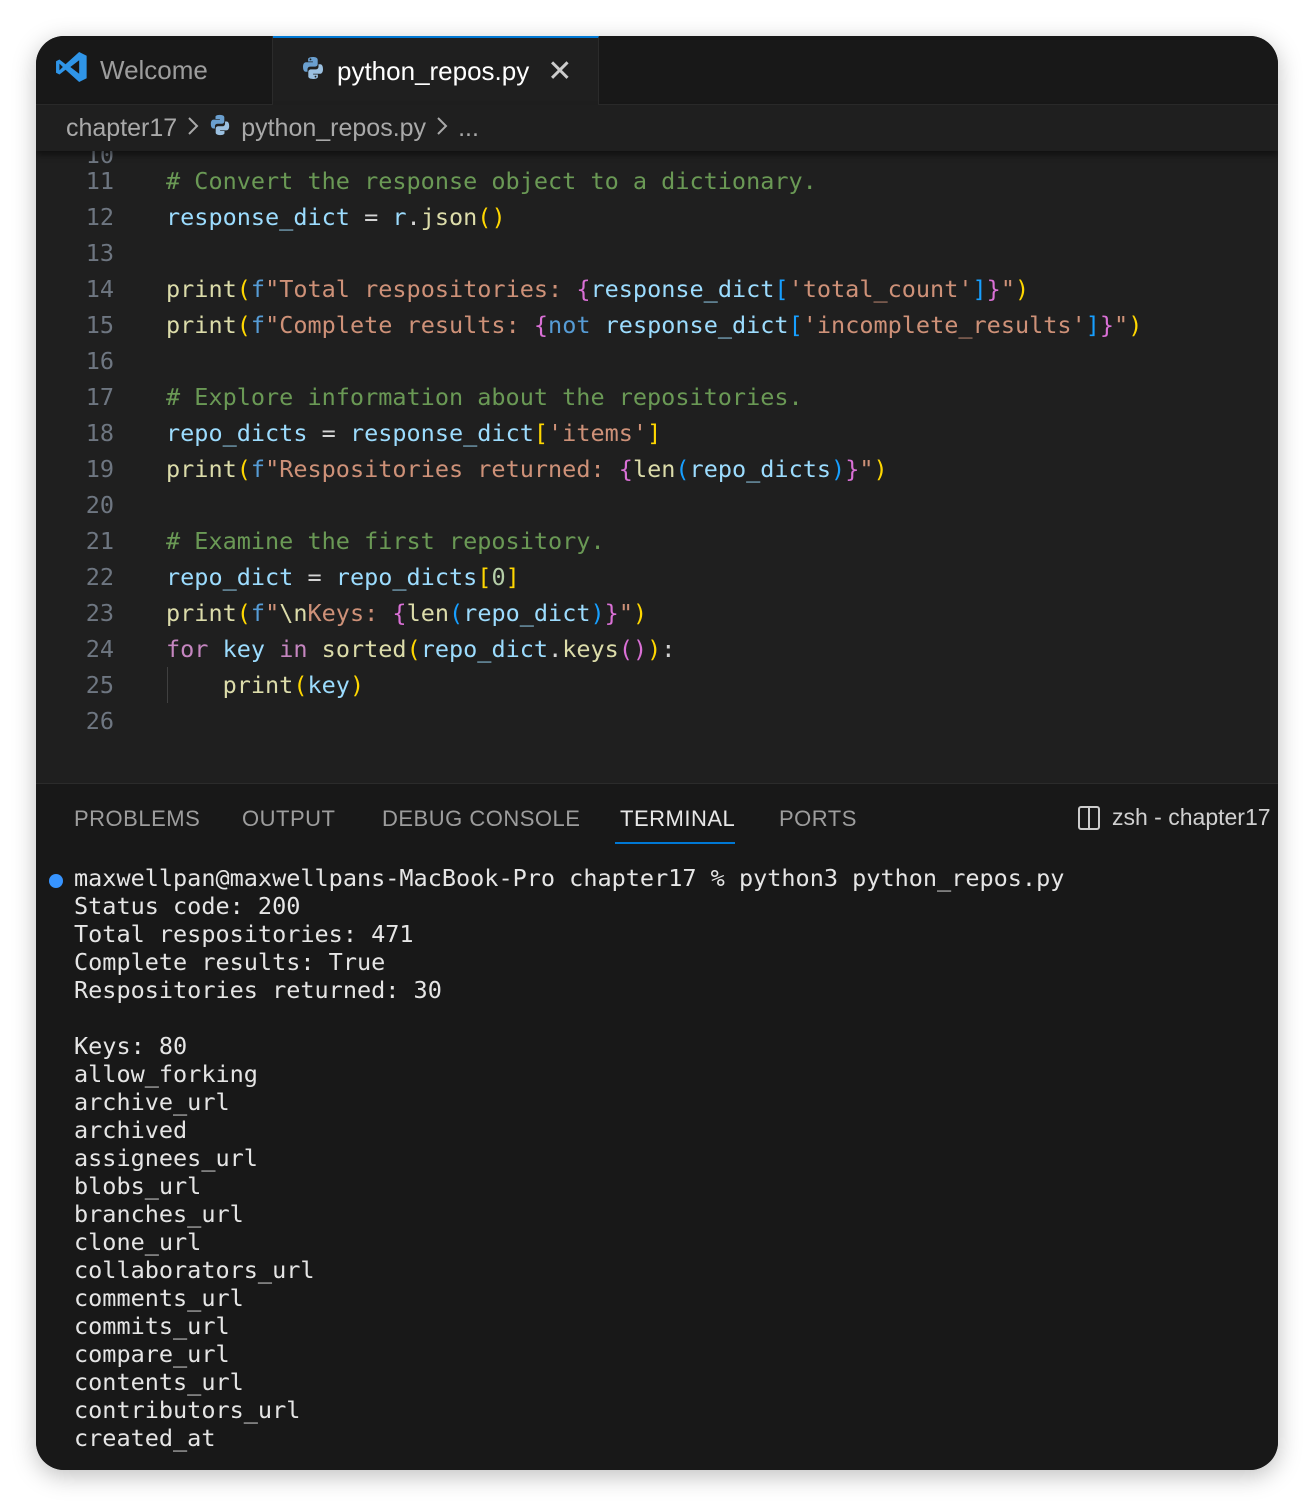  I want to click on tab-welcome: Welcome, so click(154, 70).